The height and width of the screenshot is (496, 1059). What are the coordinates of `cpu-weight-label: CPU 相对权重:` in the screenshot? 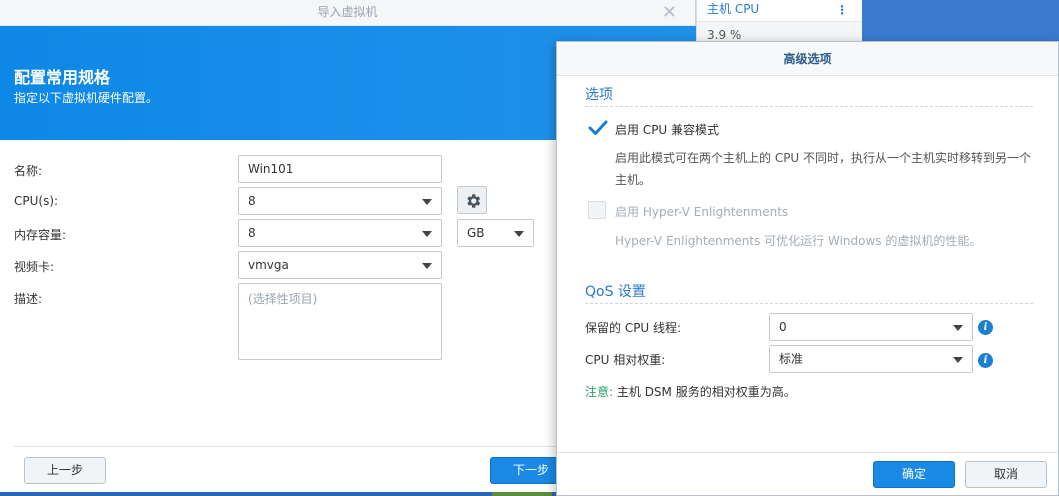 It's located at (625, 360).